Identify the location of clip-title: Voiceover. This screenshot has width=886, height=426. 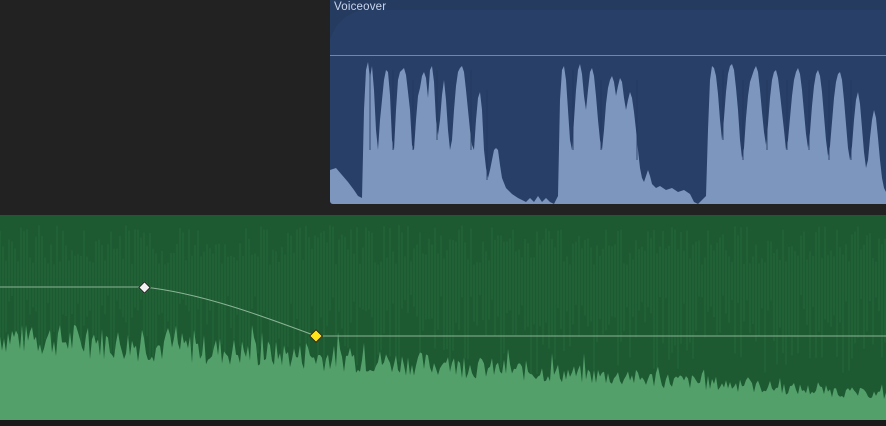
(360, 7).